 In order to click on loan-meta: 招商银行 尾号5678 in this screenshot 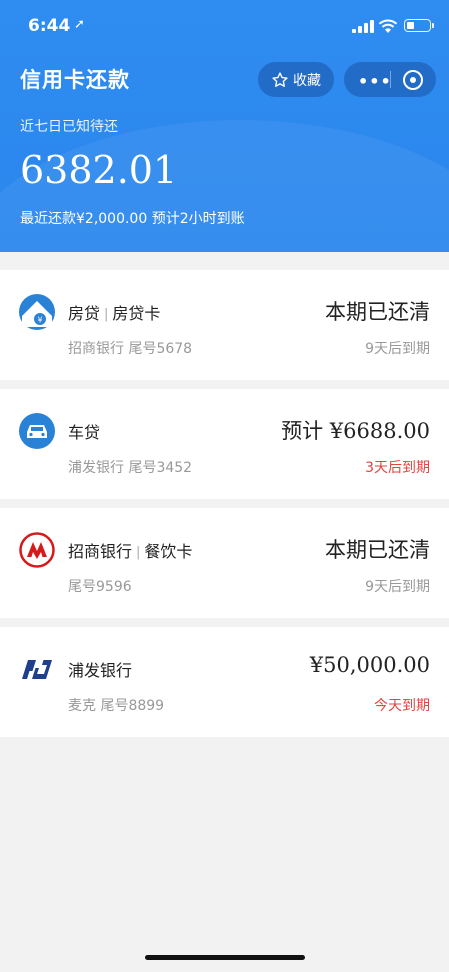, I will do `click(130, 349)`.